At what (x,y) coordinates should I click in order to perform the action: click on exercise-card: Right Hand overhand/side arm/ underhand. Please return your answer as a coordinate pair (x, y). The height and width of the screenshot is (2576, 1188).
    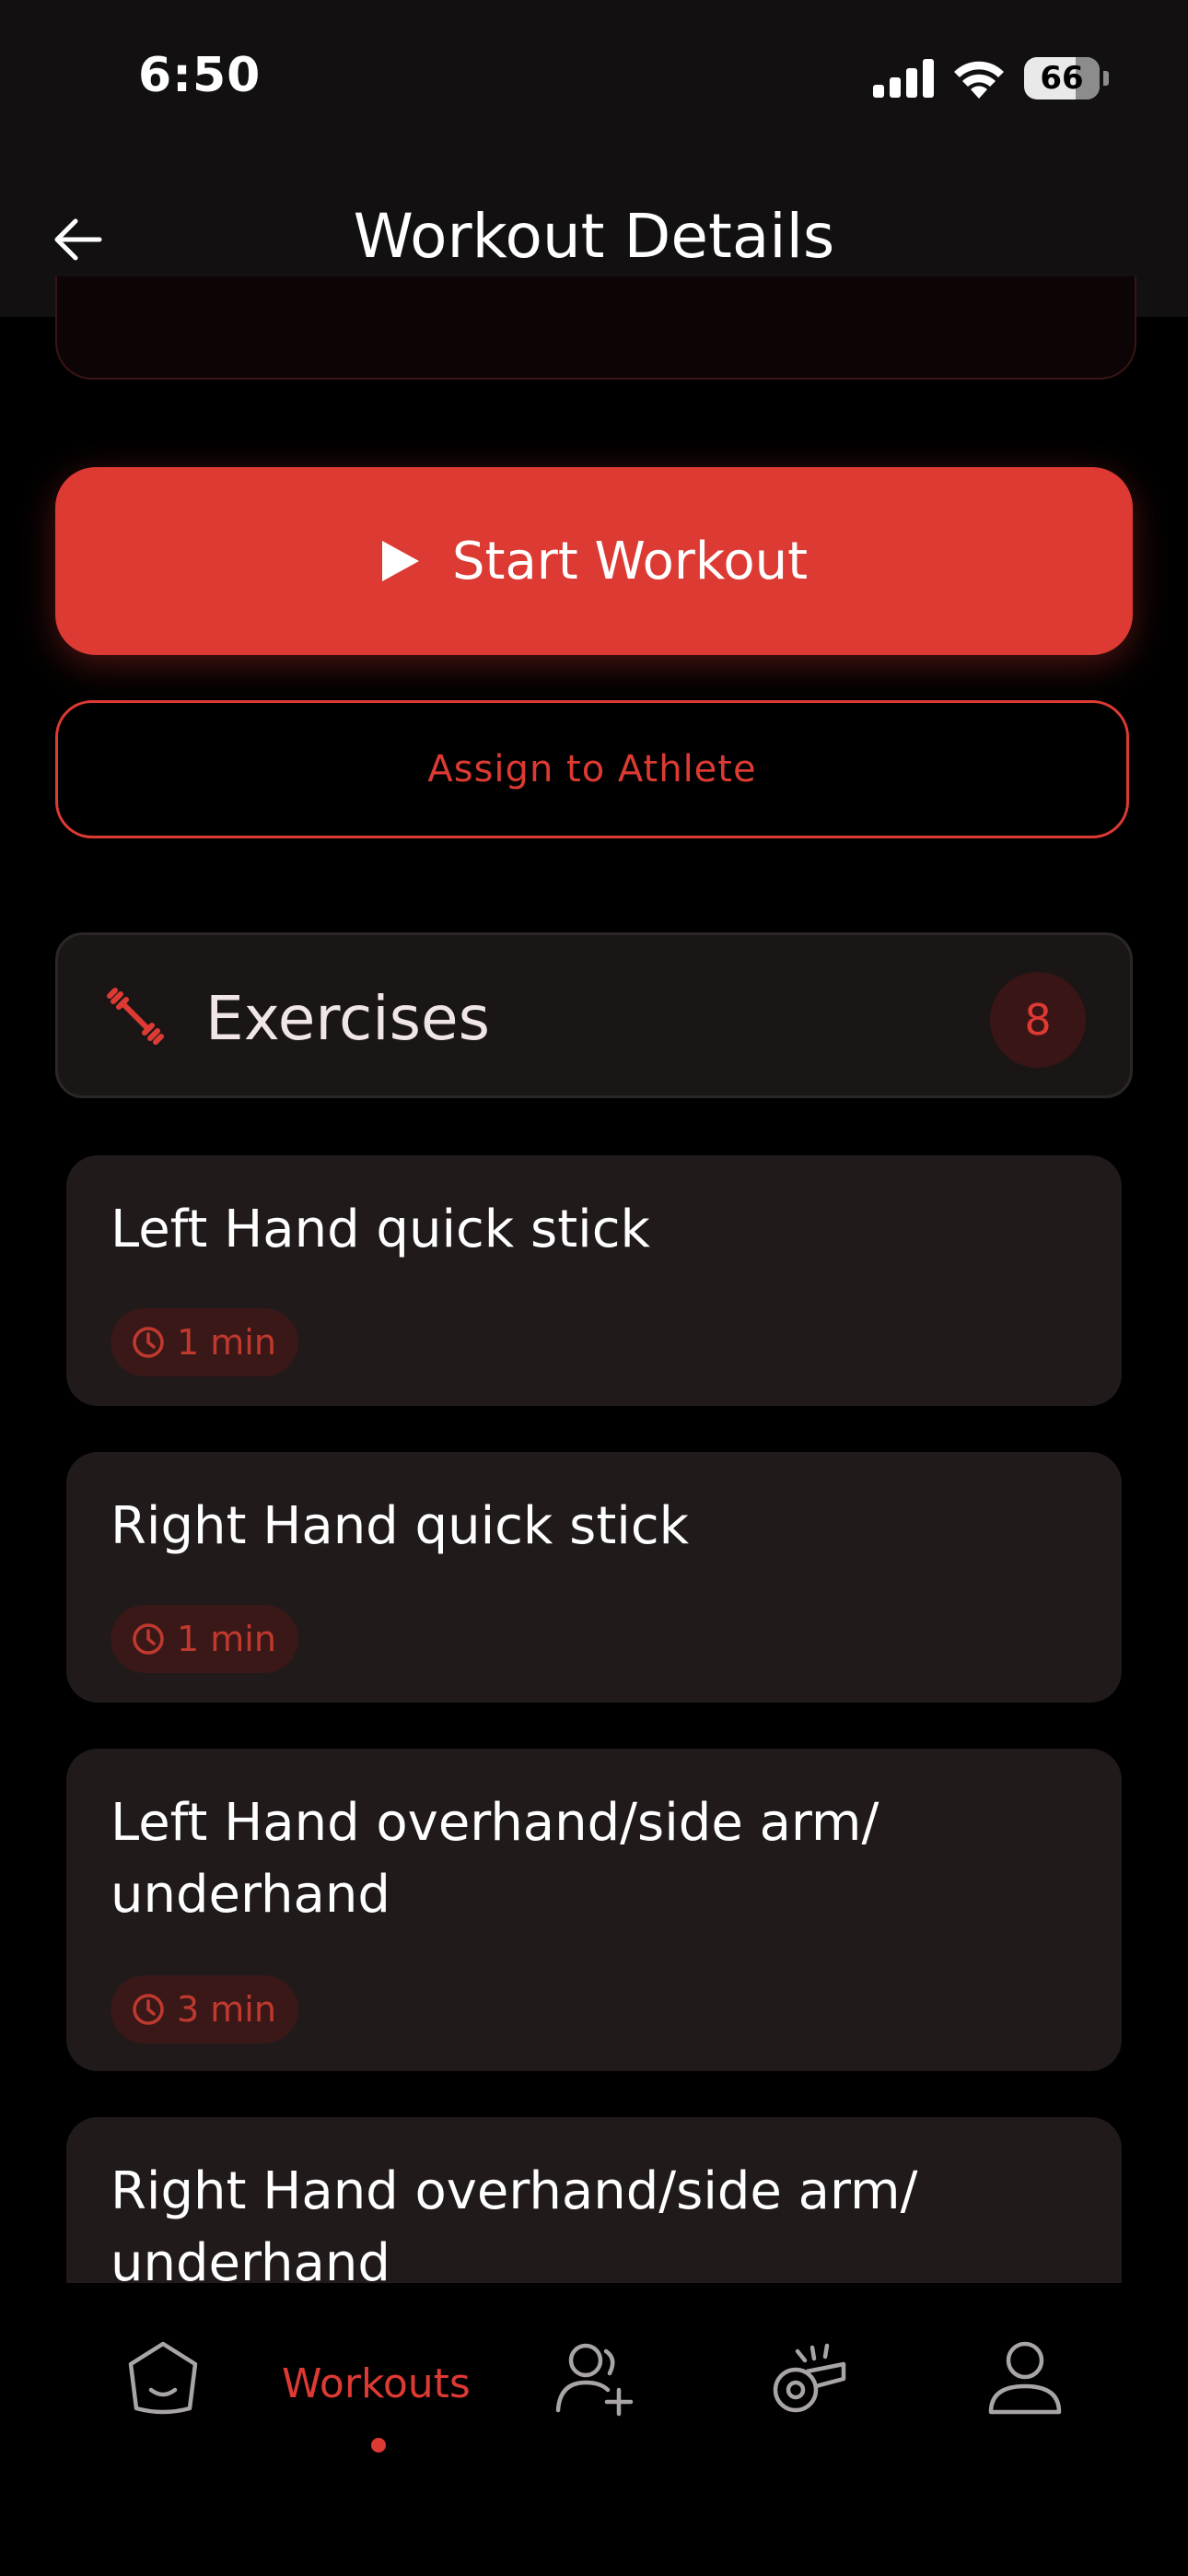
    Looking at the image, I should click on (594, 2200).